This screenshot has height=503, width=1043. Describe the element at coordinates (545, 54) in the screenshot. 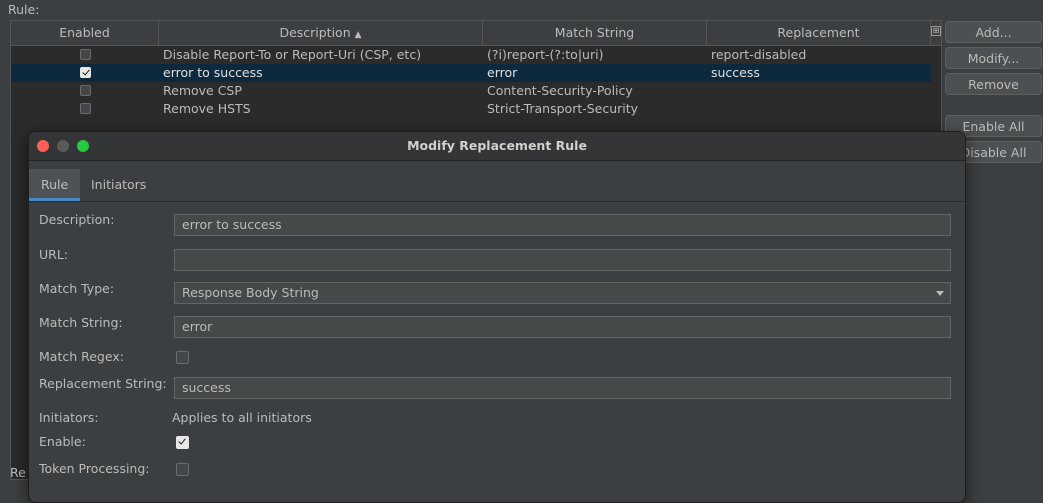

I see `row-match-string: (?i)report-(?:to|uri)` at that location.